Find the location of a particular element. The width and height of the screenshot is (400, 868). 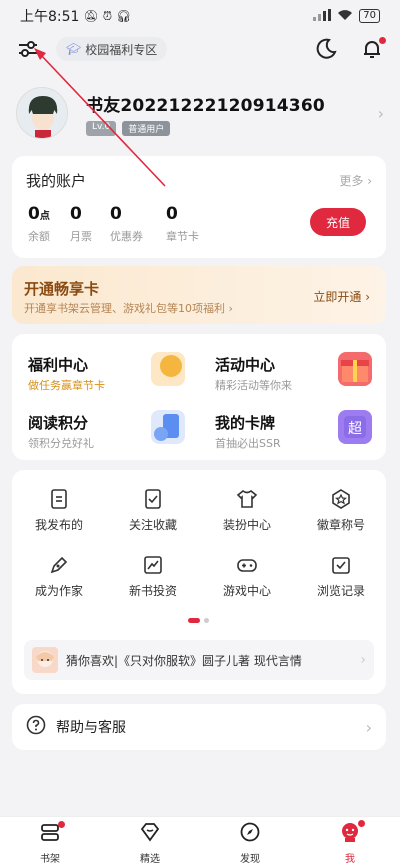

user-type-badge: 普通用户 is located at coordinates (146, 128).